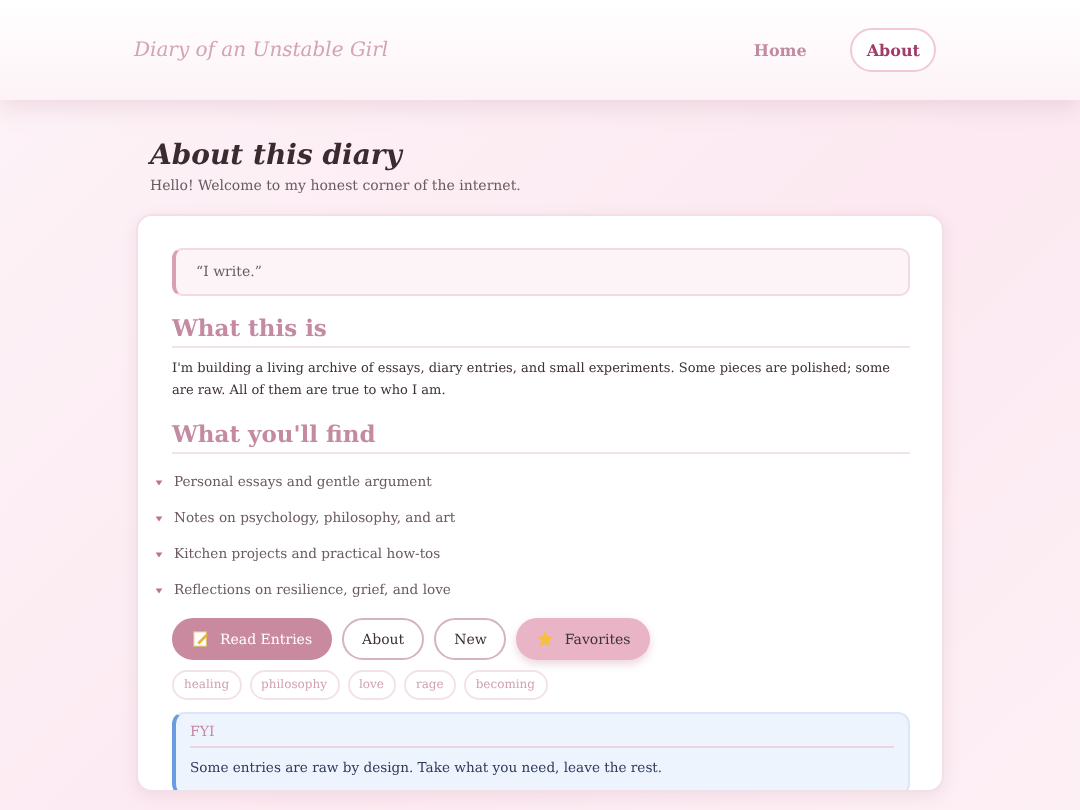 The height and width of the screenshot is (810, 1080). What do you see at coordinates (201, 639) in the screenshot?
I see `notepad-icon` at bounding box center [201, 639].